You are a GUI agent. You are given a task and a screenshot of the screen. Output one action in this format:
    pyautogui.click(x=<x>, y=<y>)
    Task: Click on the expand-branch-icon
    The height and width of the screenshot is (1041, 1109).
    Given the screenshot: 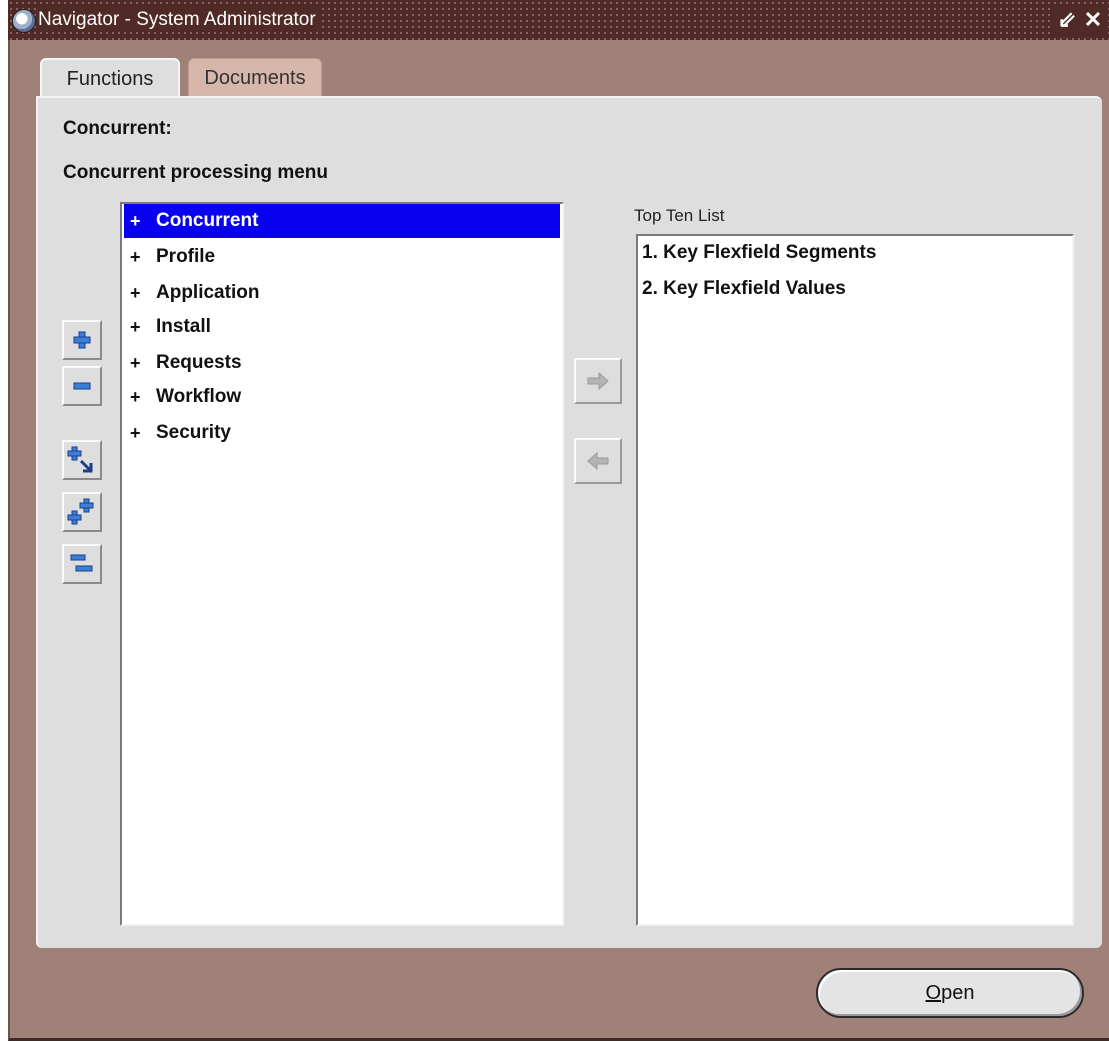 What is the action you would take?
    pyautogui.click(x=80, y=459)
    